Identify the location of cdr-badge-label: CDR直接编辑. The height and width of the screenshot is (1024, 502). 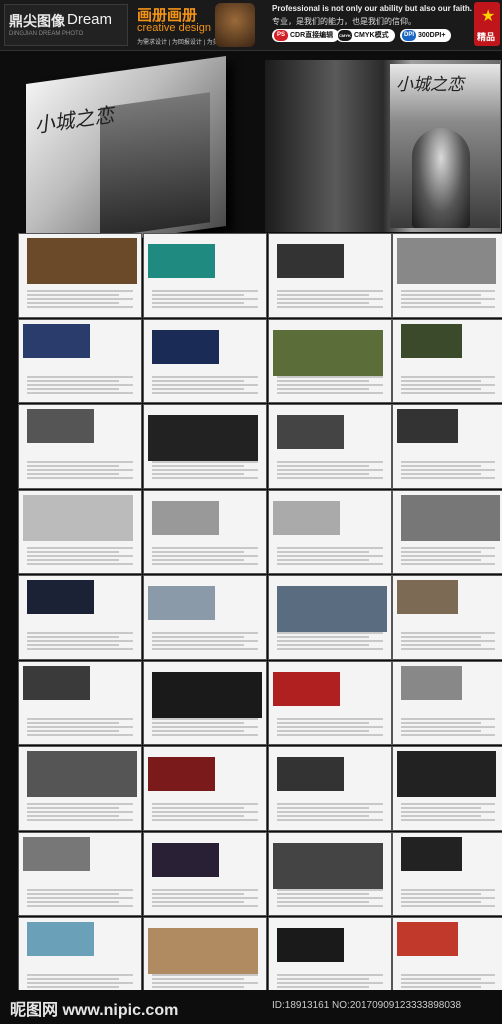
(312, 35).